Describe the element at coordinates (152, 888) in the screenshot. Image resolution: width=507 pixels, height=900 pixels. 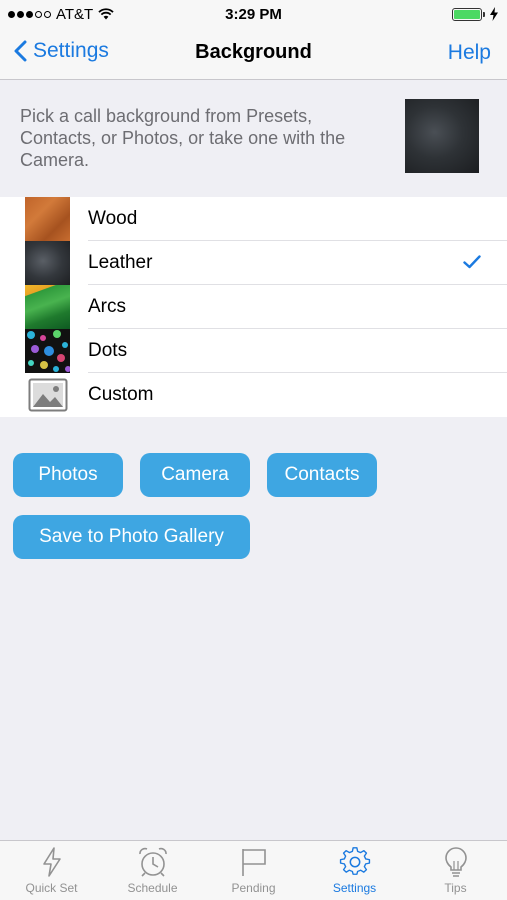
I see `tab-label: Schedule` at that location.